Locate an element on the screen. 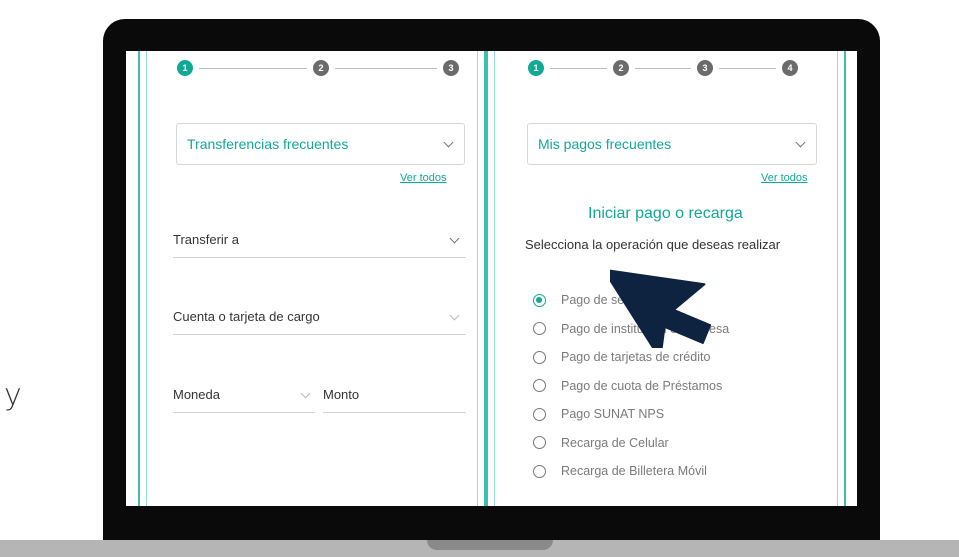 This screenshot has height=557, width=959. frequent-payments-label: Mis pagos frecuentes is located at coordinates (605, 144).